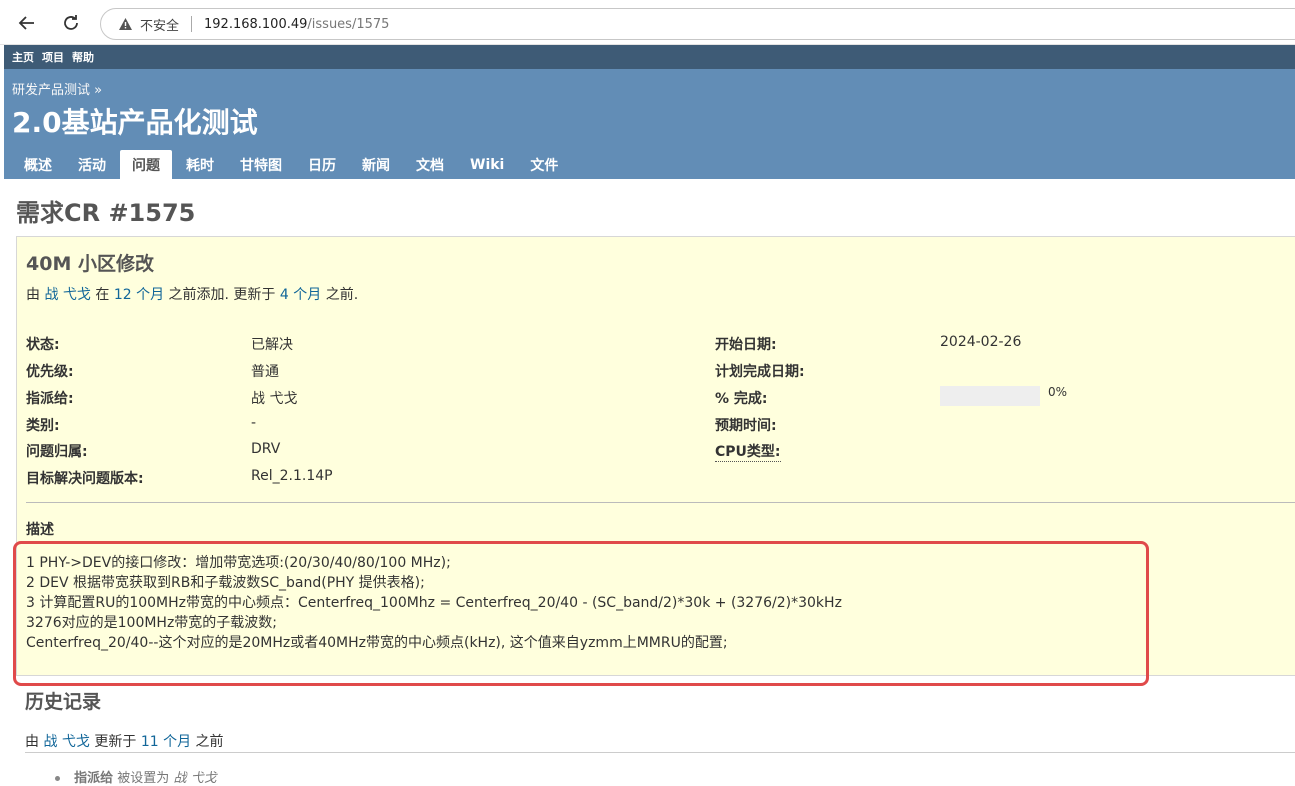  I want to click on history-updated-ago-link: 11 个月, so click(166, 742).